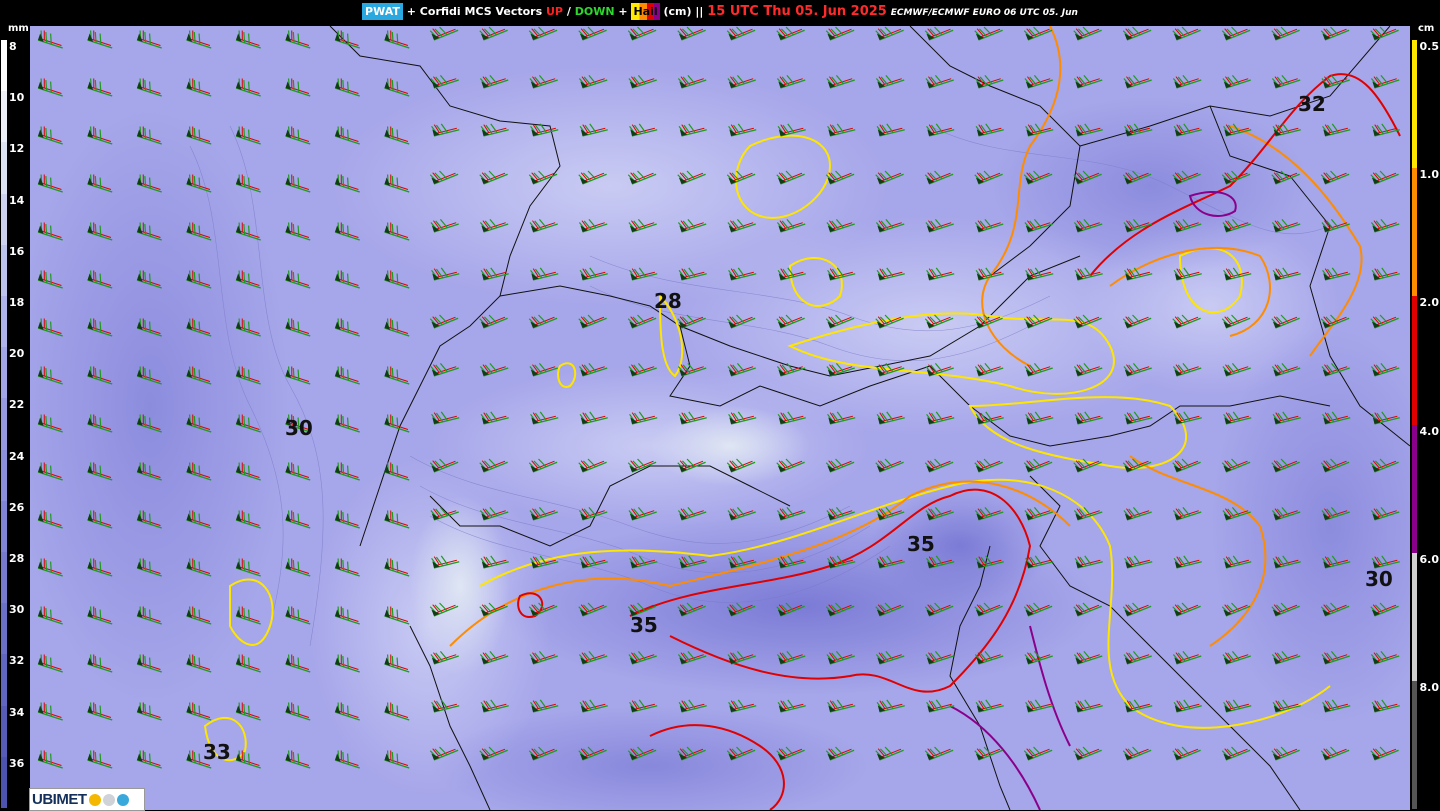 This screenshot has width=1440, height=811. What do you see at coordinates (1426, 28) in the screenshot?
I see `hail-unit-label: cm` at bounding box center [1426, 28].